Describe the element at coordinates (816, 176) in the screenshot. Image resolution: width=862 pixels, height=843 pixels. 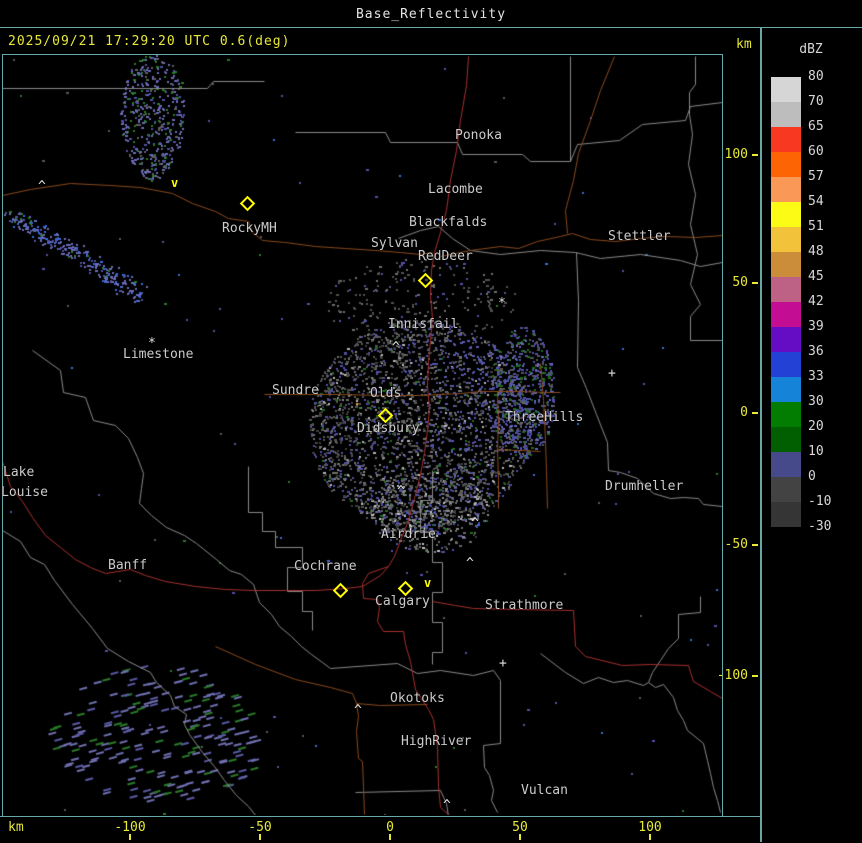
I see `colorbar-cell-label: 57` at that location.